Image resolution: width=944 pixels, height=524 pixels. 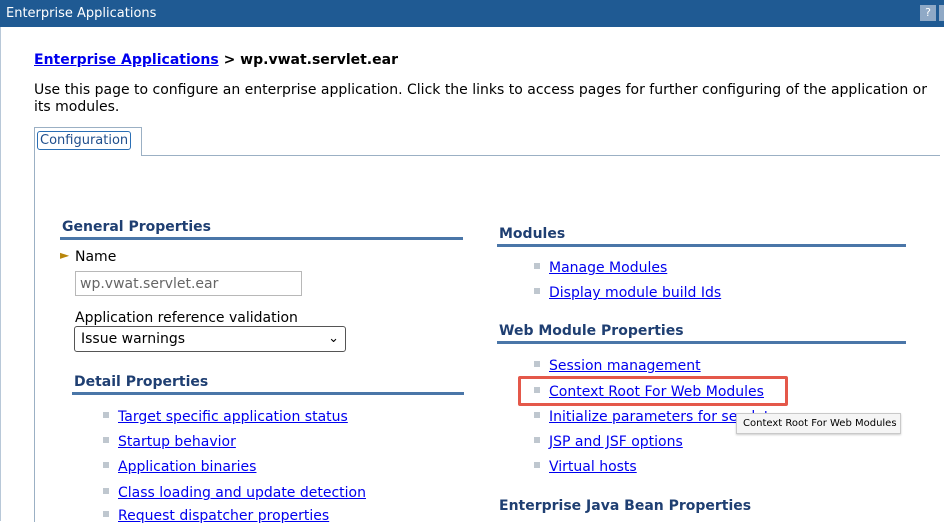 I want to click on list-item: JSP and JSF options, so click(x=608, y=442).